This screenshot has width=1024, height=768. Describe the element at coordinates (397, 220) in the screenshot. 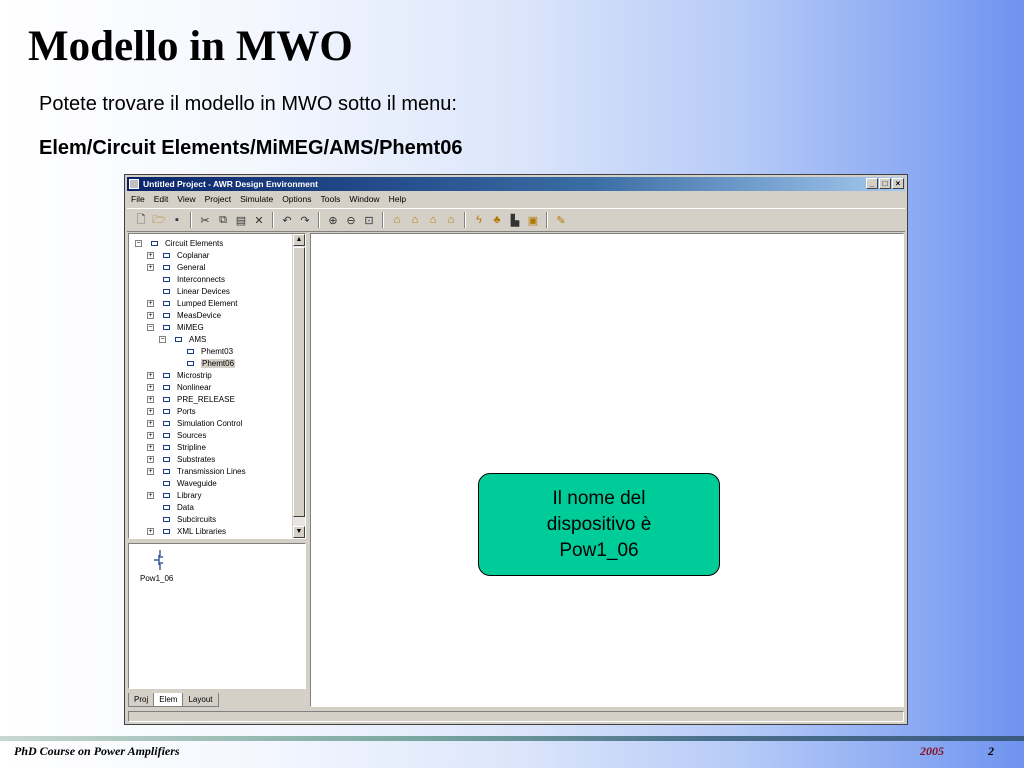

I see `schematic-icon: ⌂` at that location.